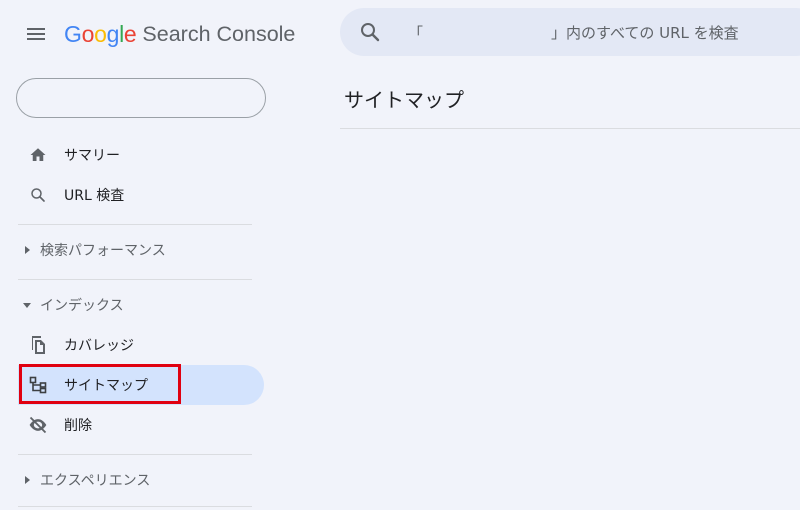  Describe the element at coordinates (82, 306) in the screenshot. I see `sidebar-section-label: インデックス` at that location.